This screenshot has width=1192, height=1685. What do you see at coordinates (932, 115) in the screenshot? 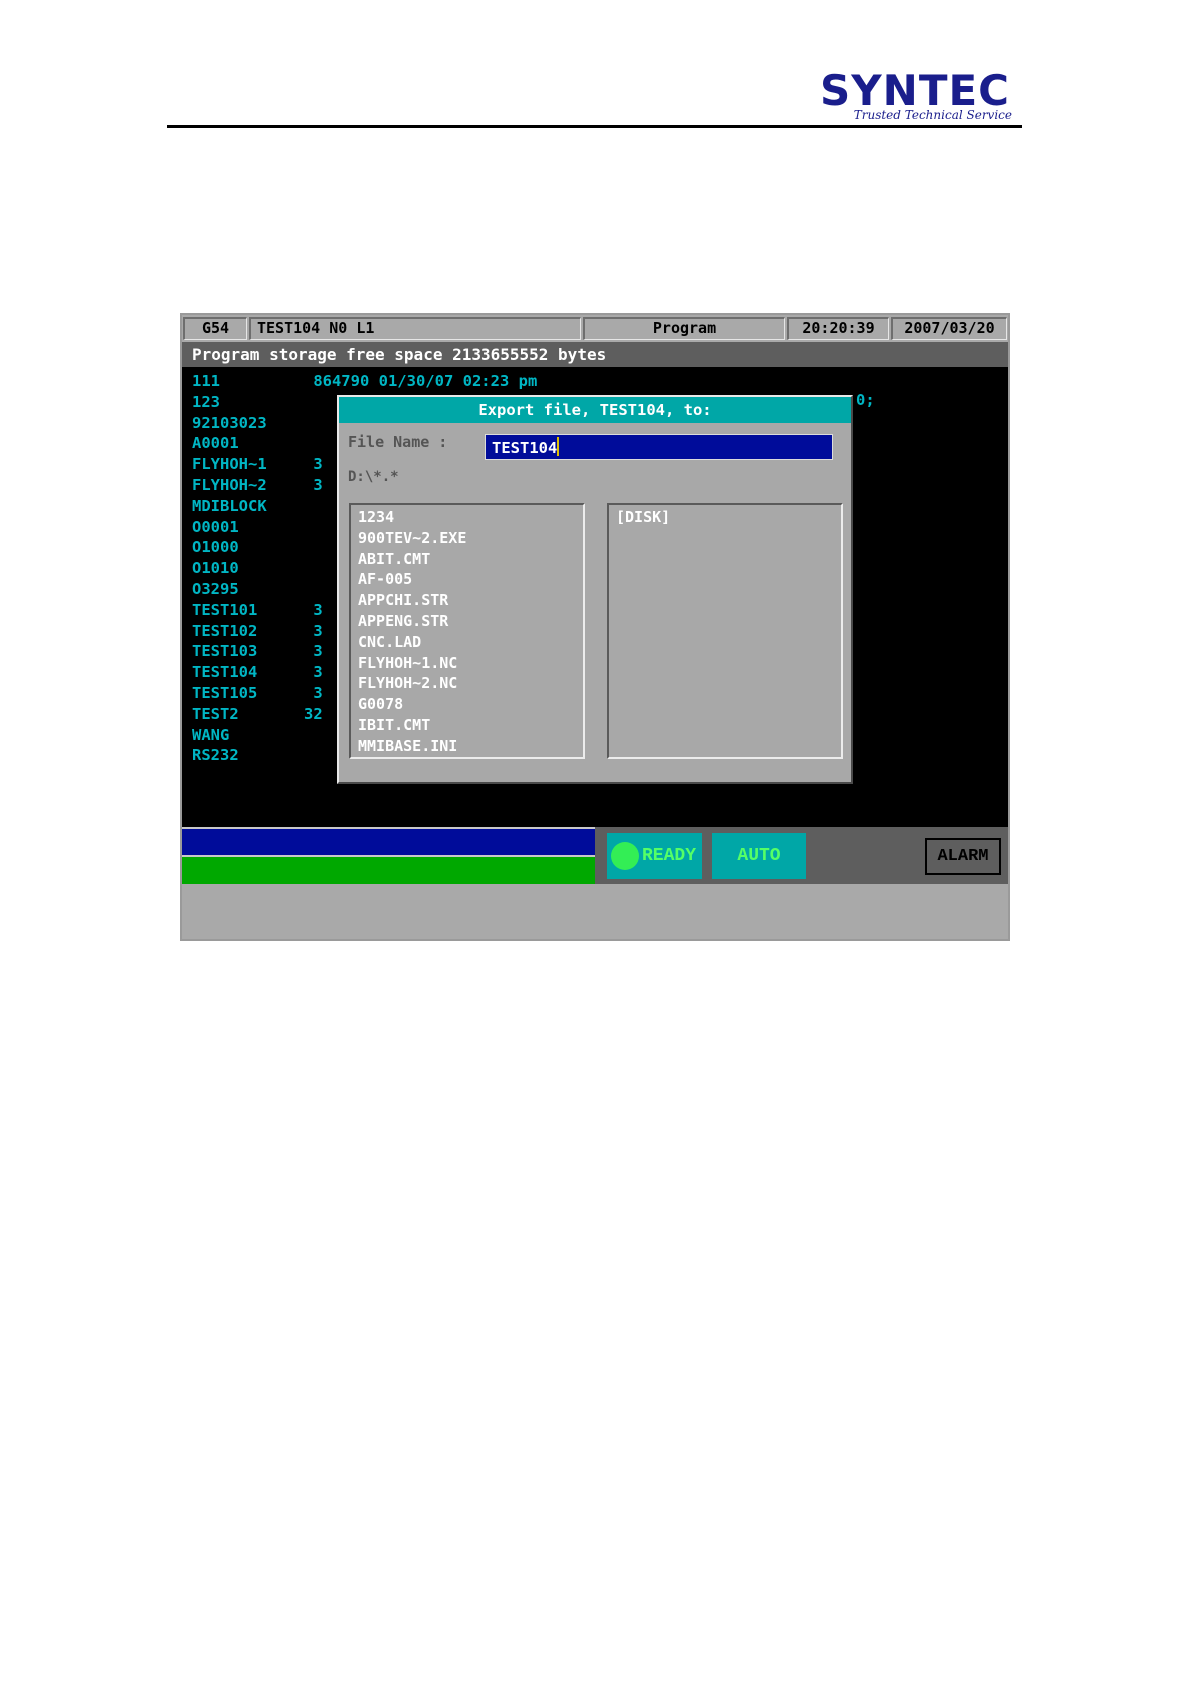
I see `logo-tagline: Trusted Technical Service` at bounding box center [932, 115].